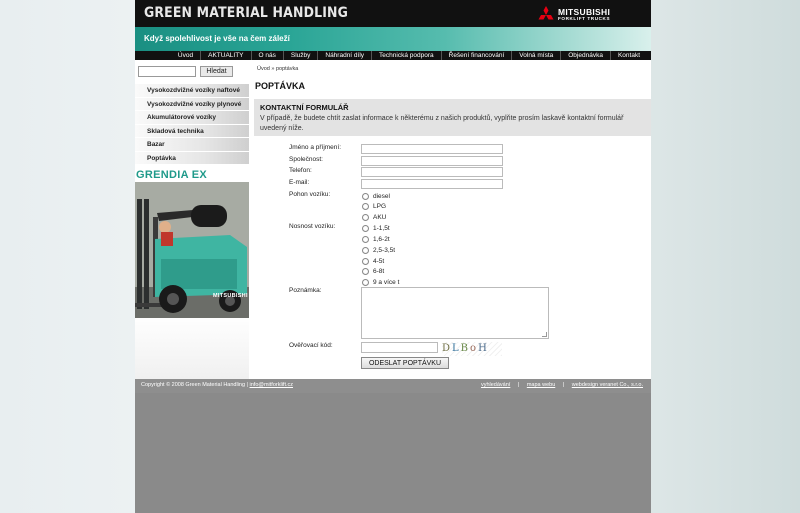  What do you see at coordinates (546, 13) in the screenshot?
I see `mitsubishi-diamonds-icon` at bounding box center [546, 13].